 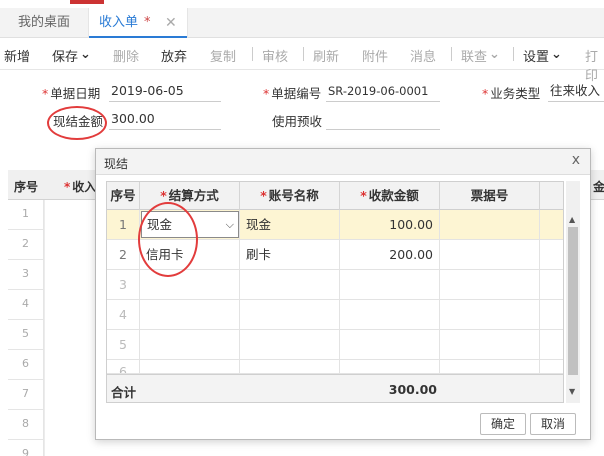 What do you see at coordinates (147, 22) in the screenshot?
I see `modified-mark: *` at bounding box center [147, 22].